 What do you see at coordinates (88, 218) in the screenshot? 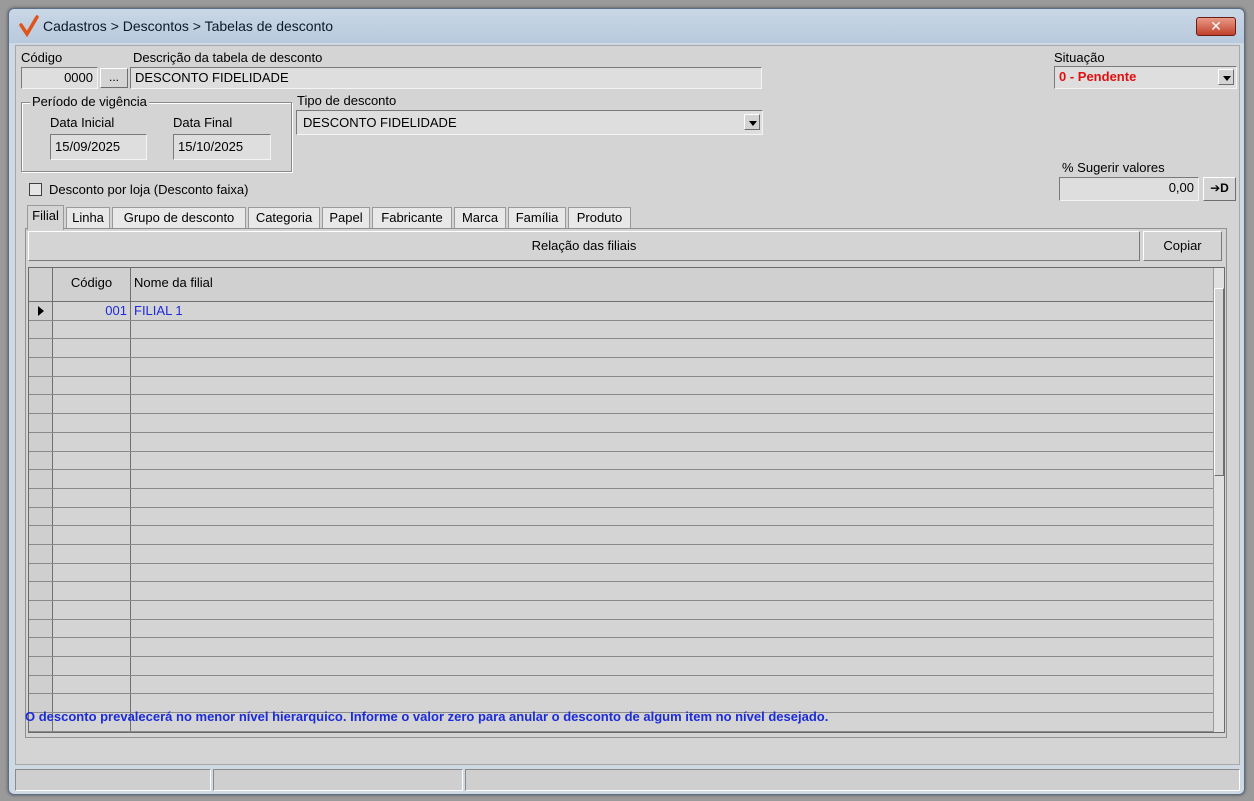
I see `tab-linha: Linha` at bounding box center [88, 218].